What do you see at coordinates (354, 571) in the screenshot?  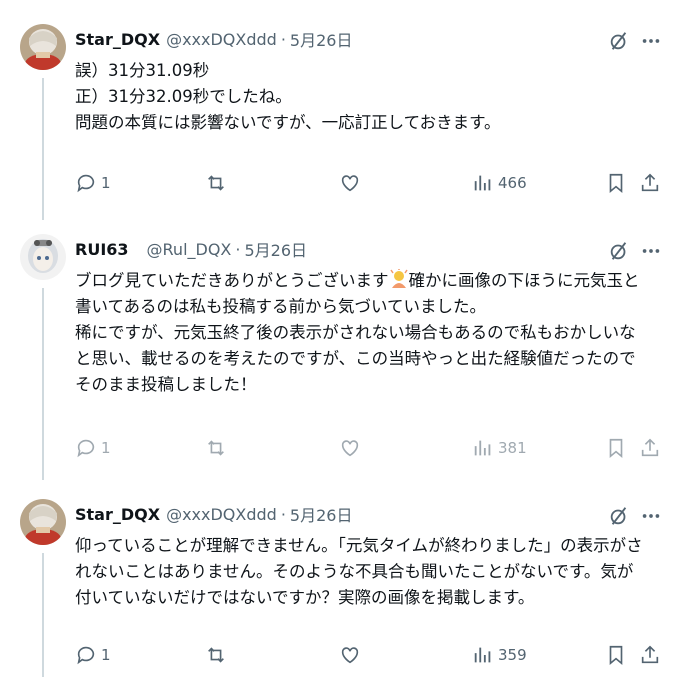 I see `tweet-text-line: れないことはありません。そのような不具合も聞いたことがないです。気が` at bounding box center [354, 571].